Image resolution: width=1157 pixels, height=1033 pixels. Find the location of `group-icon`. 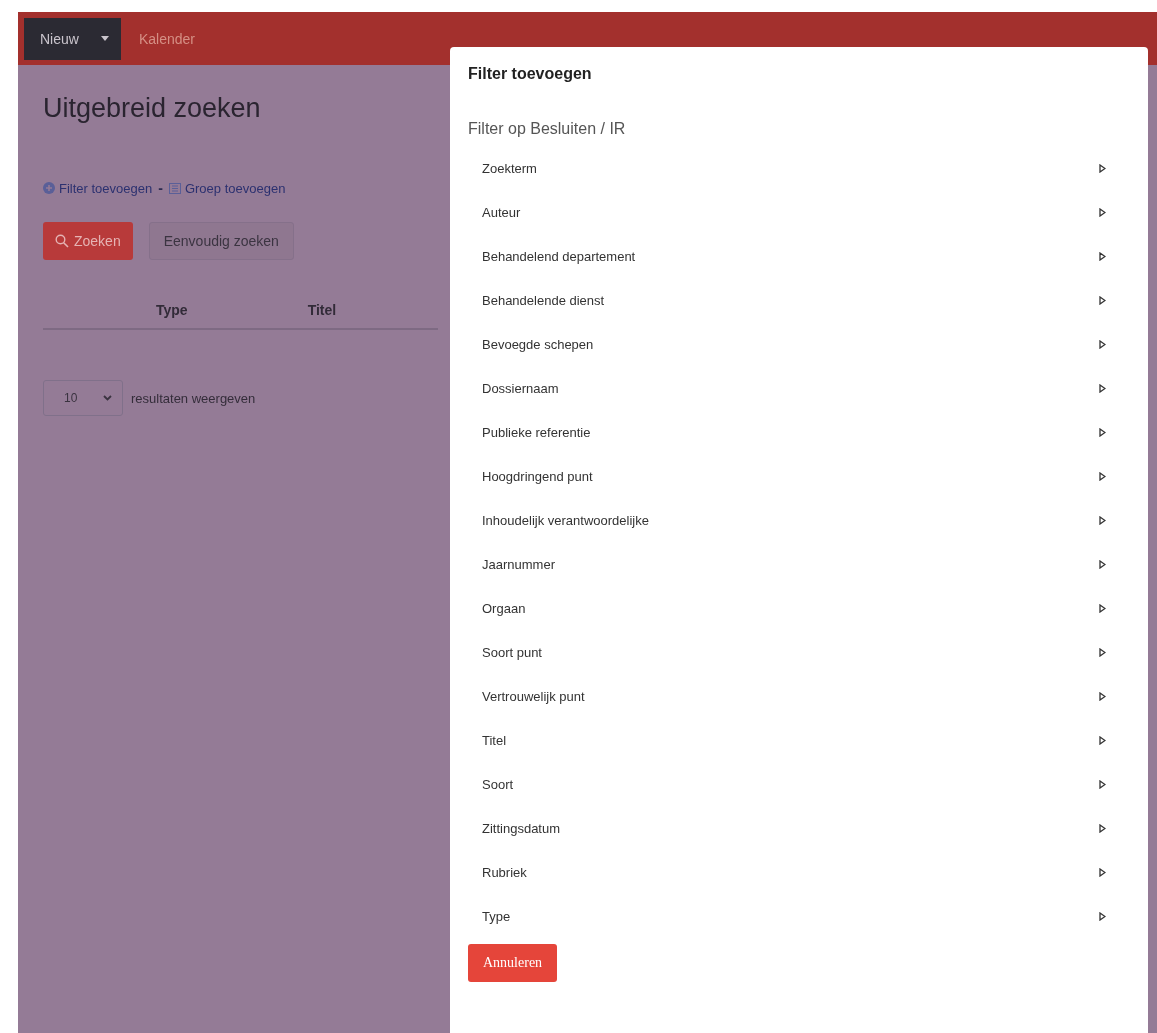

group-icon is located at coordinates (174, 188).